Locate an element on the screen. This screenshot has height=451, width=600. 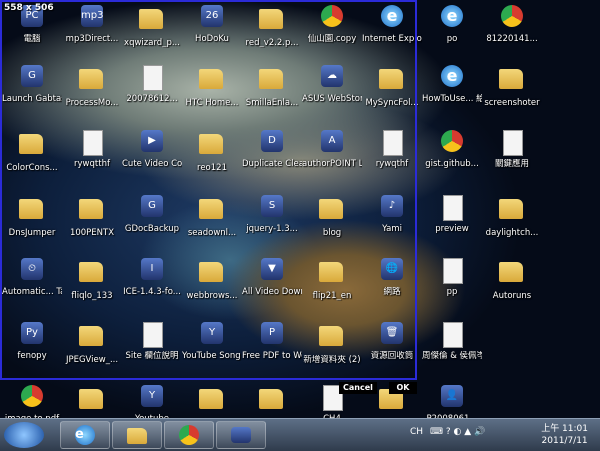
desktop-icon: preview is located at coordinates (452, 214).